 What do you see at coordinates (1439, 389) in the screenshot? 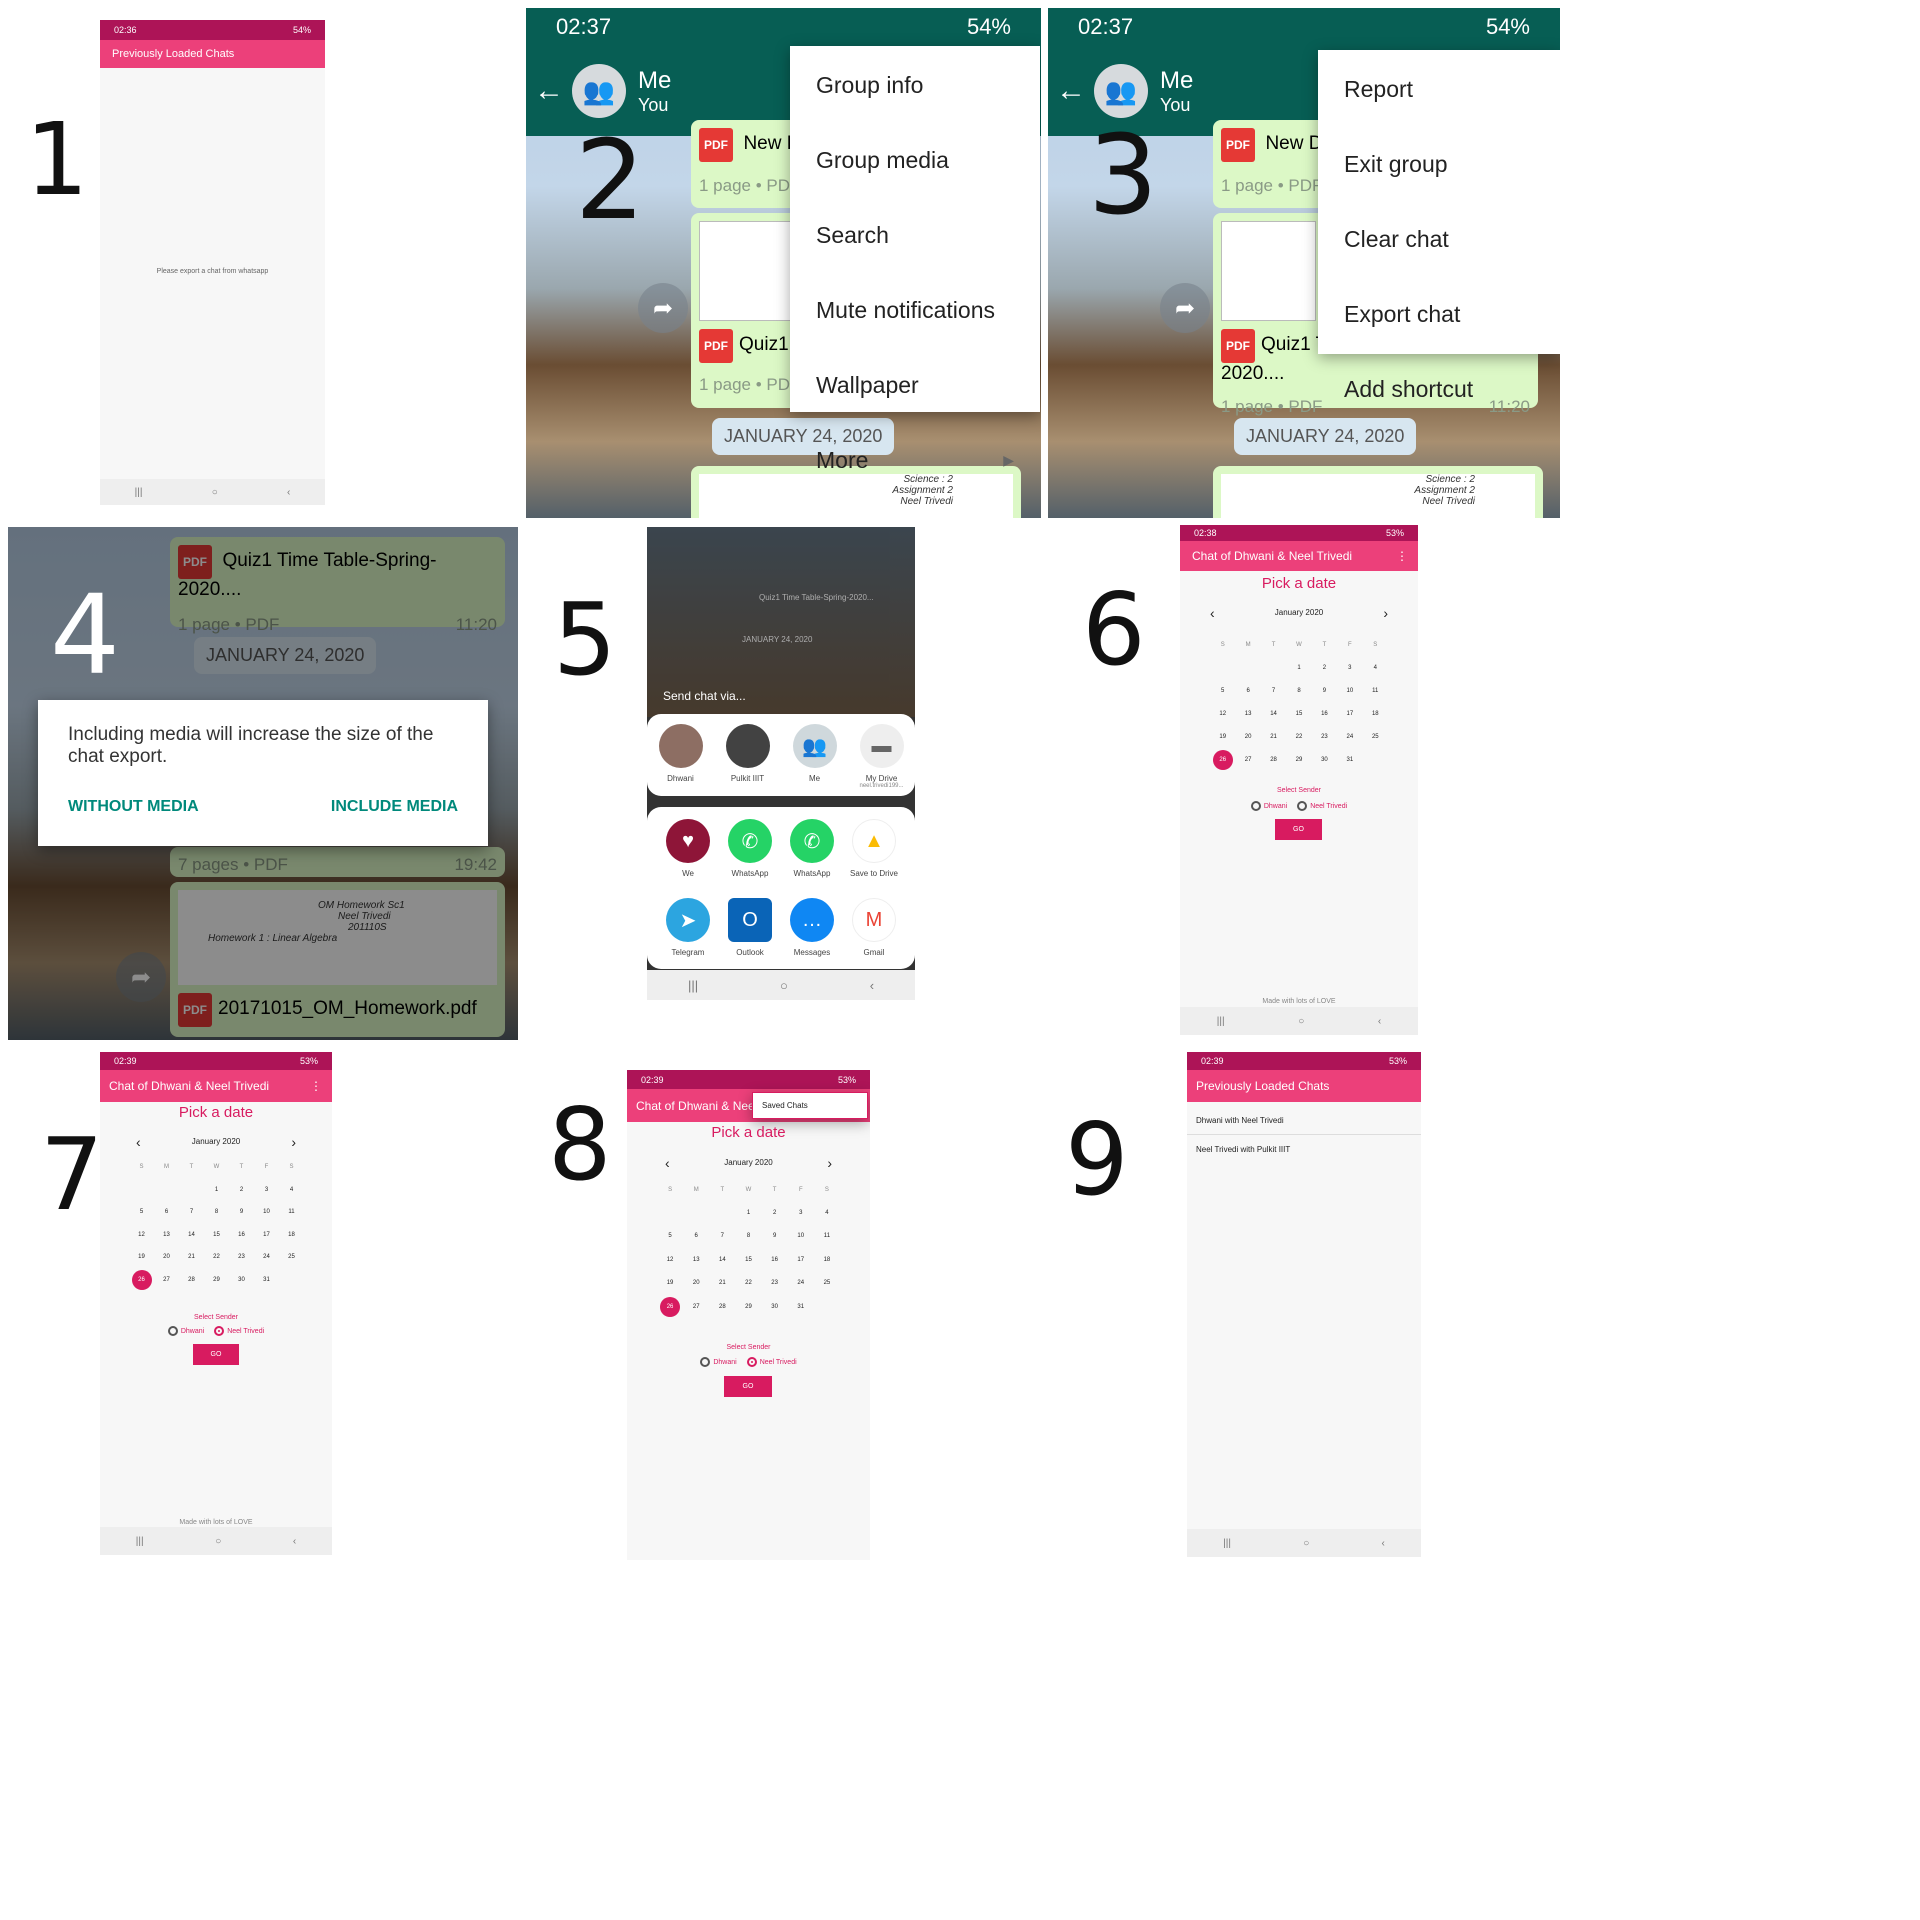
I see `menu-item-add-shortcut: Add shortcut` at bounding box center [1439, 389].